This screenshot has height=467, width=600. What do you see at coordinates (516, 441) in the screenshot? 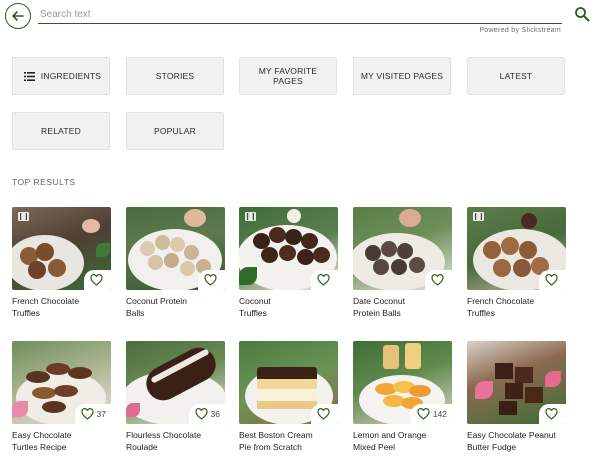
I see `result-title: Easy Chocolate Peanut Butter Fudge` at bounding box center [516, 441].